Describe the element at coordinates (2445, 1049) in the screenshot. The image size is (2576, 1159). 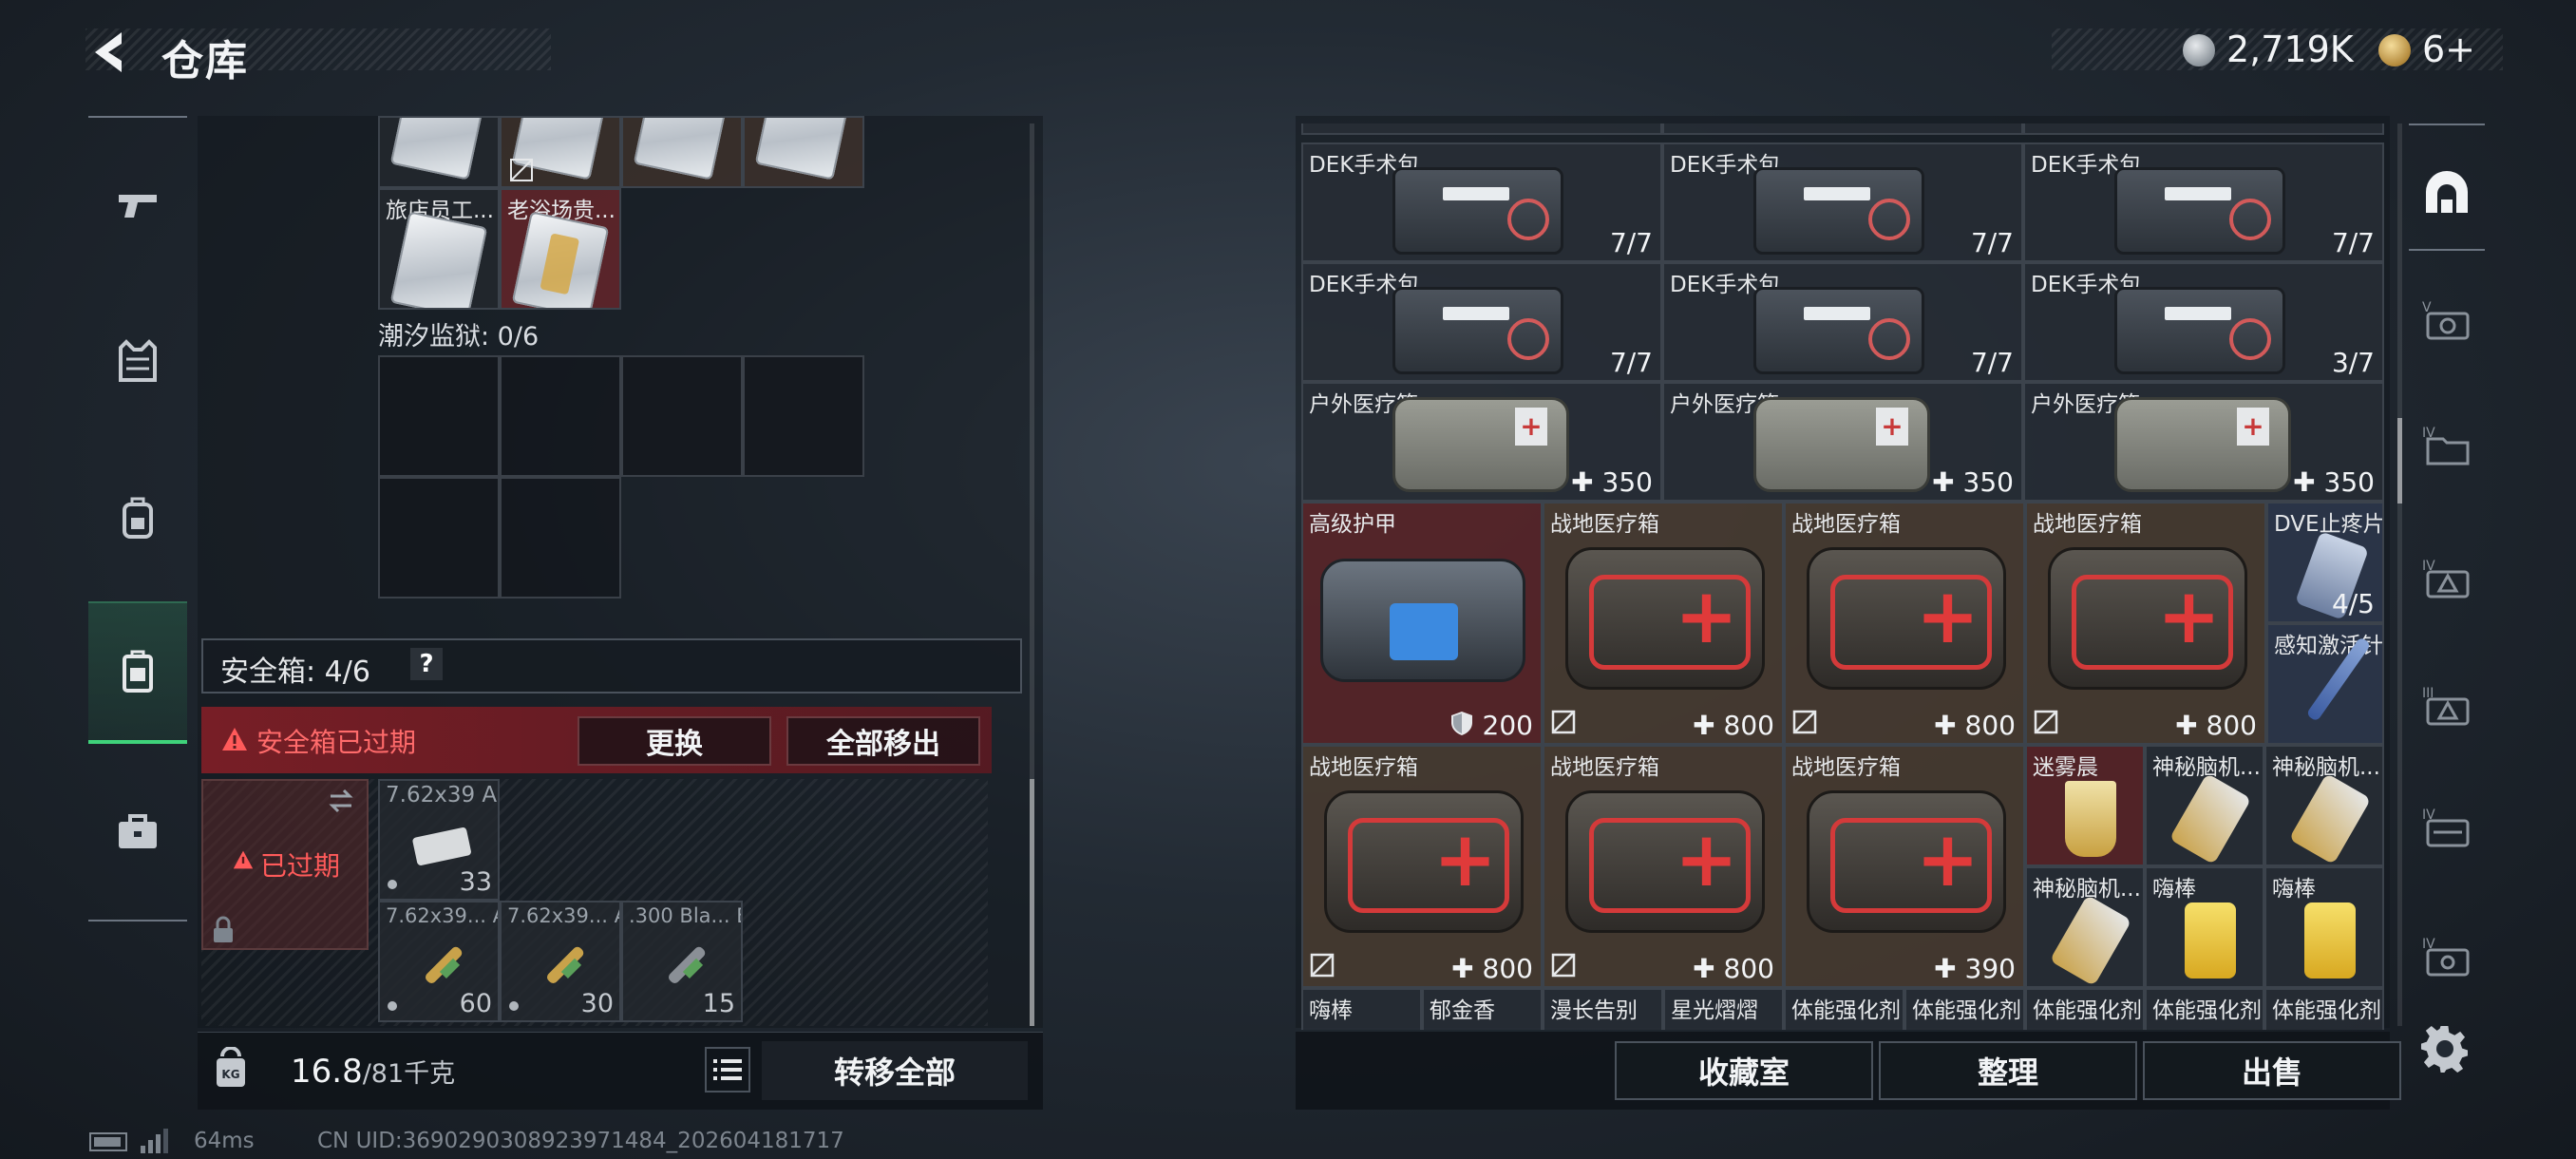
I see `gear-icon` at that location.